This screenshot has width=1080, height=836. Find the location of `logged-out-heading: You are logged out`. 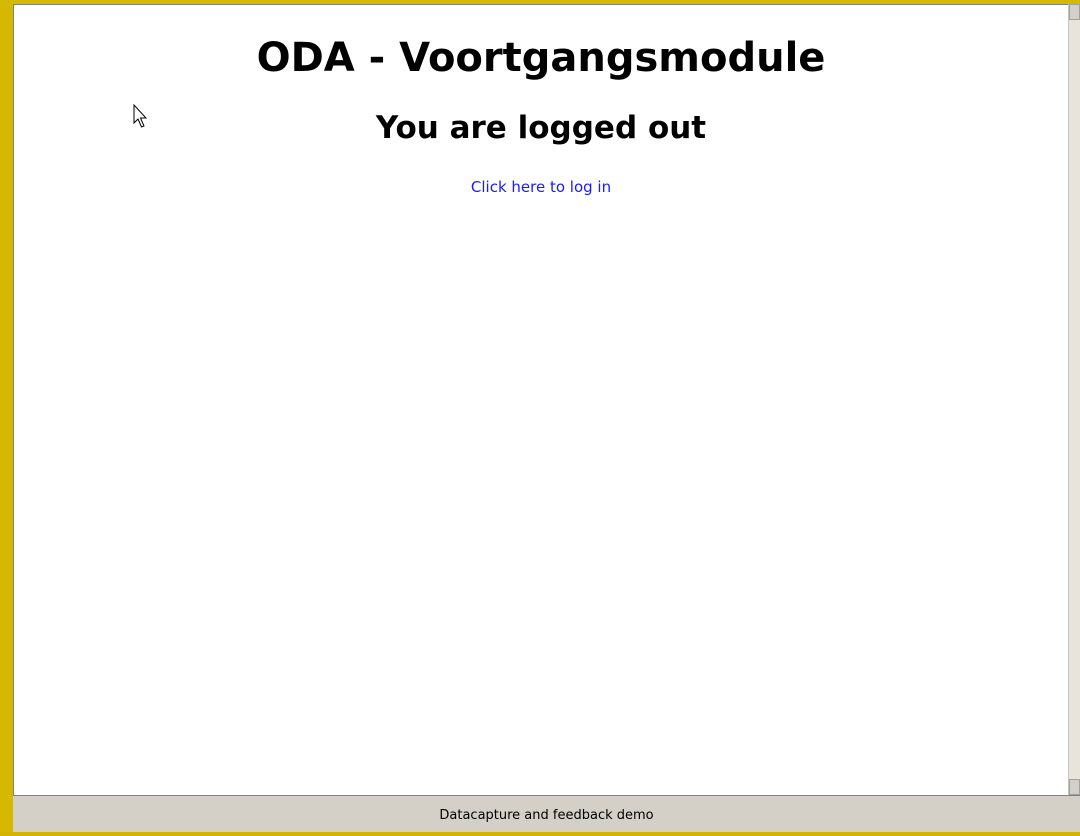

logged-out-heading: You are logged out is located at coordinates (541, 128).